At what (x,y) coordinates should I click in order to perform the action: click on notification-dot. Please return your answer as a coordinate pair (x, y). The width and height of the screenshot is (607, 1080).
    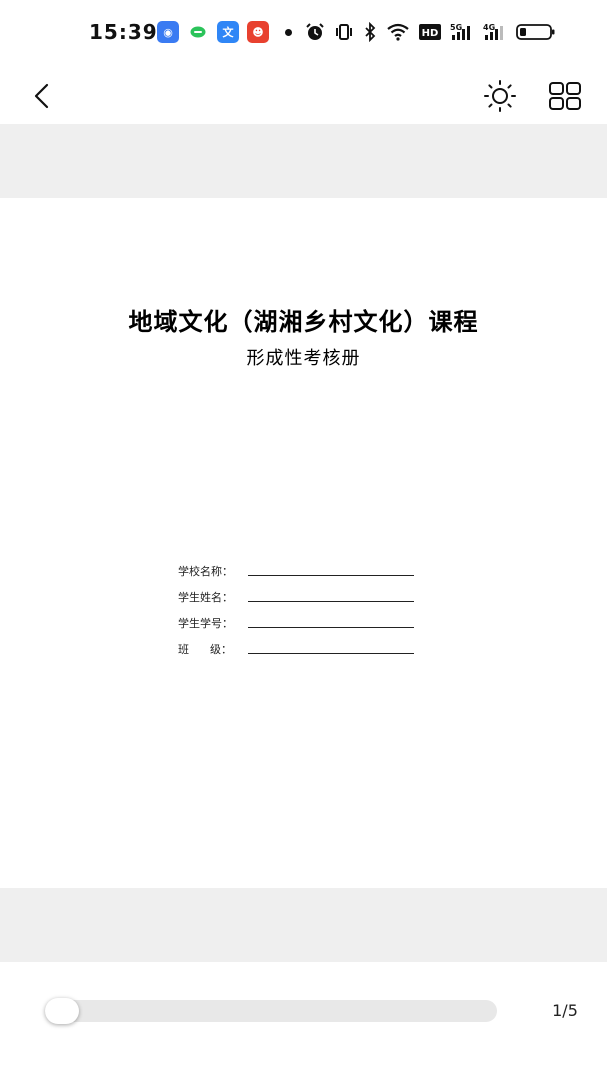
    Looking at the image, I should click on (288, 32).